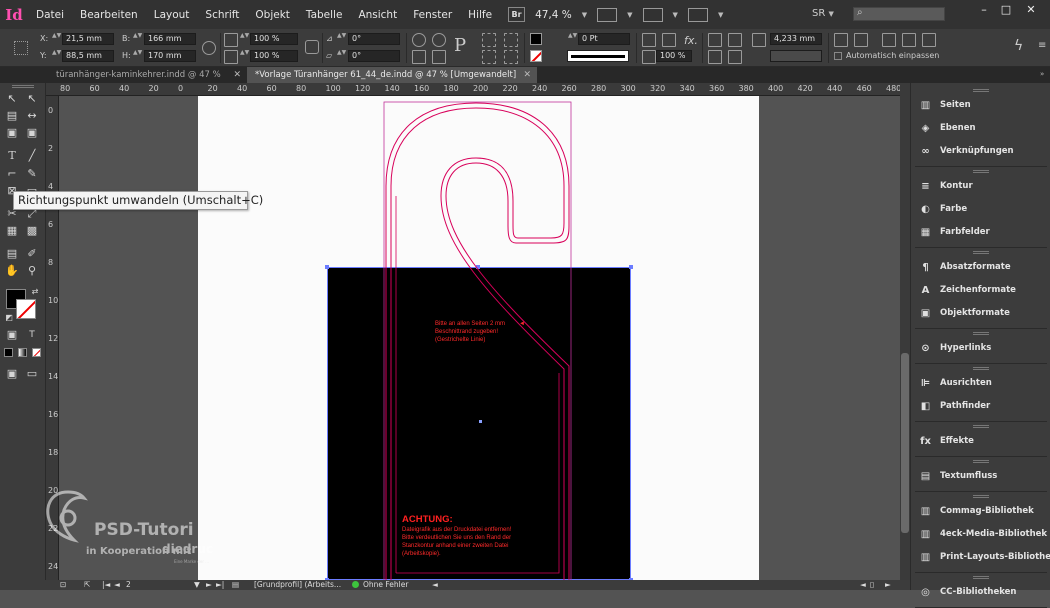  What do you see at coordinates (584, 15) in the screenshot?
I see `zoom-dropdown-icon: ▼` at bounding box center [584, 15].